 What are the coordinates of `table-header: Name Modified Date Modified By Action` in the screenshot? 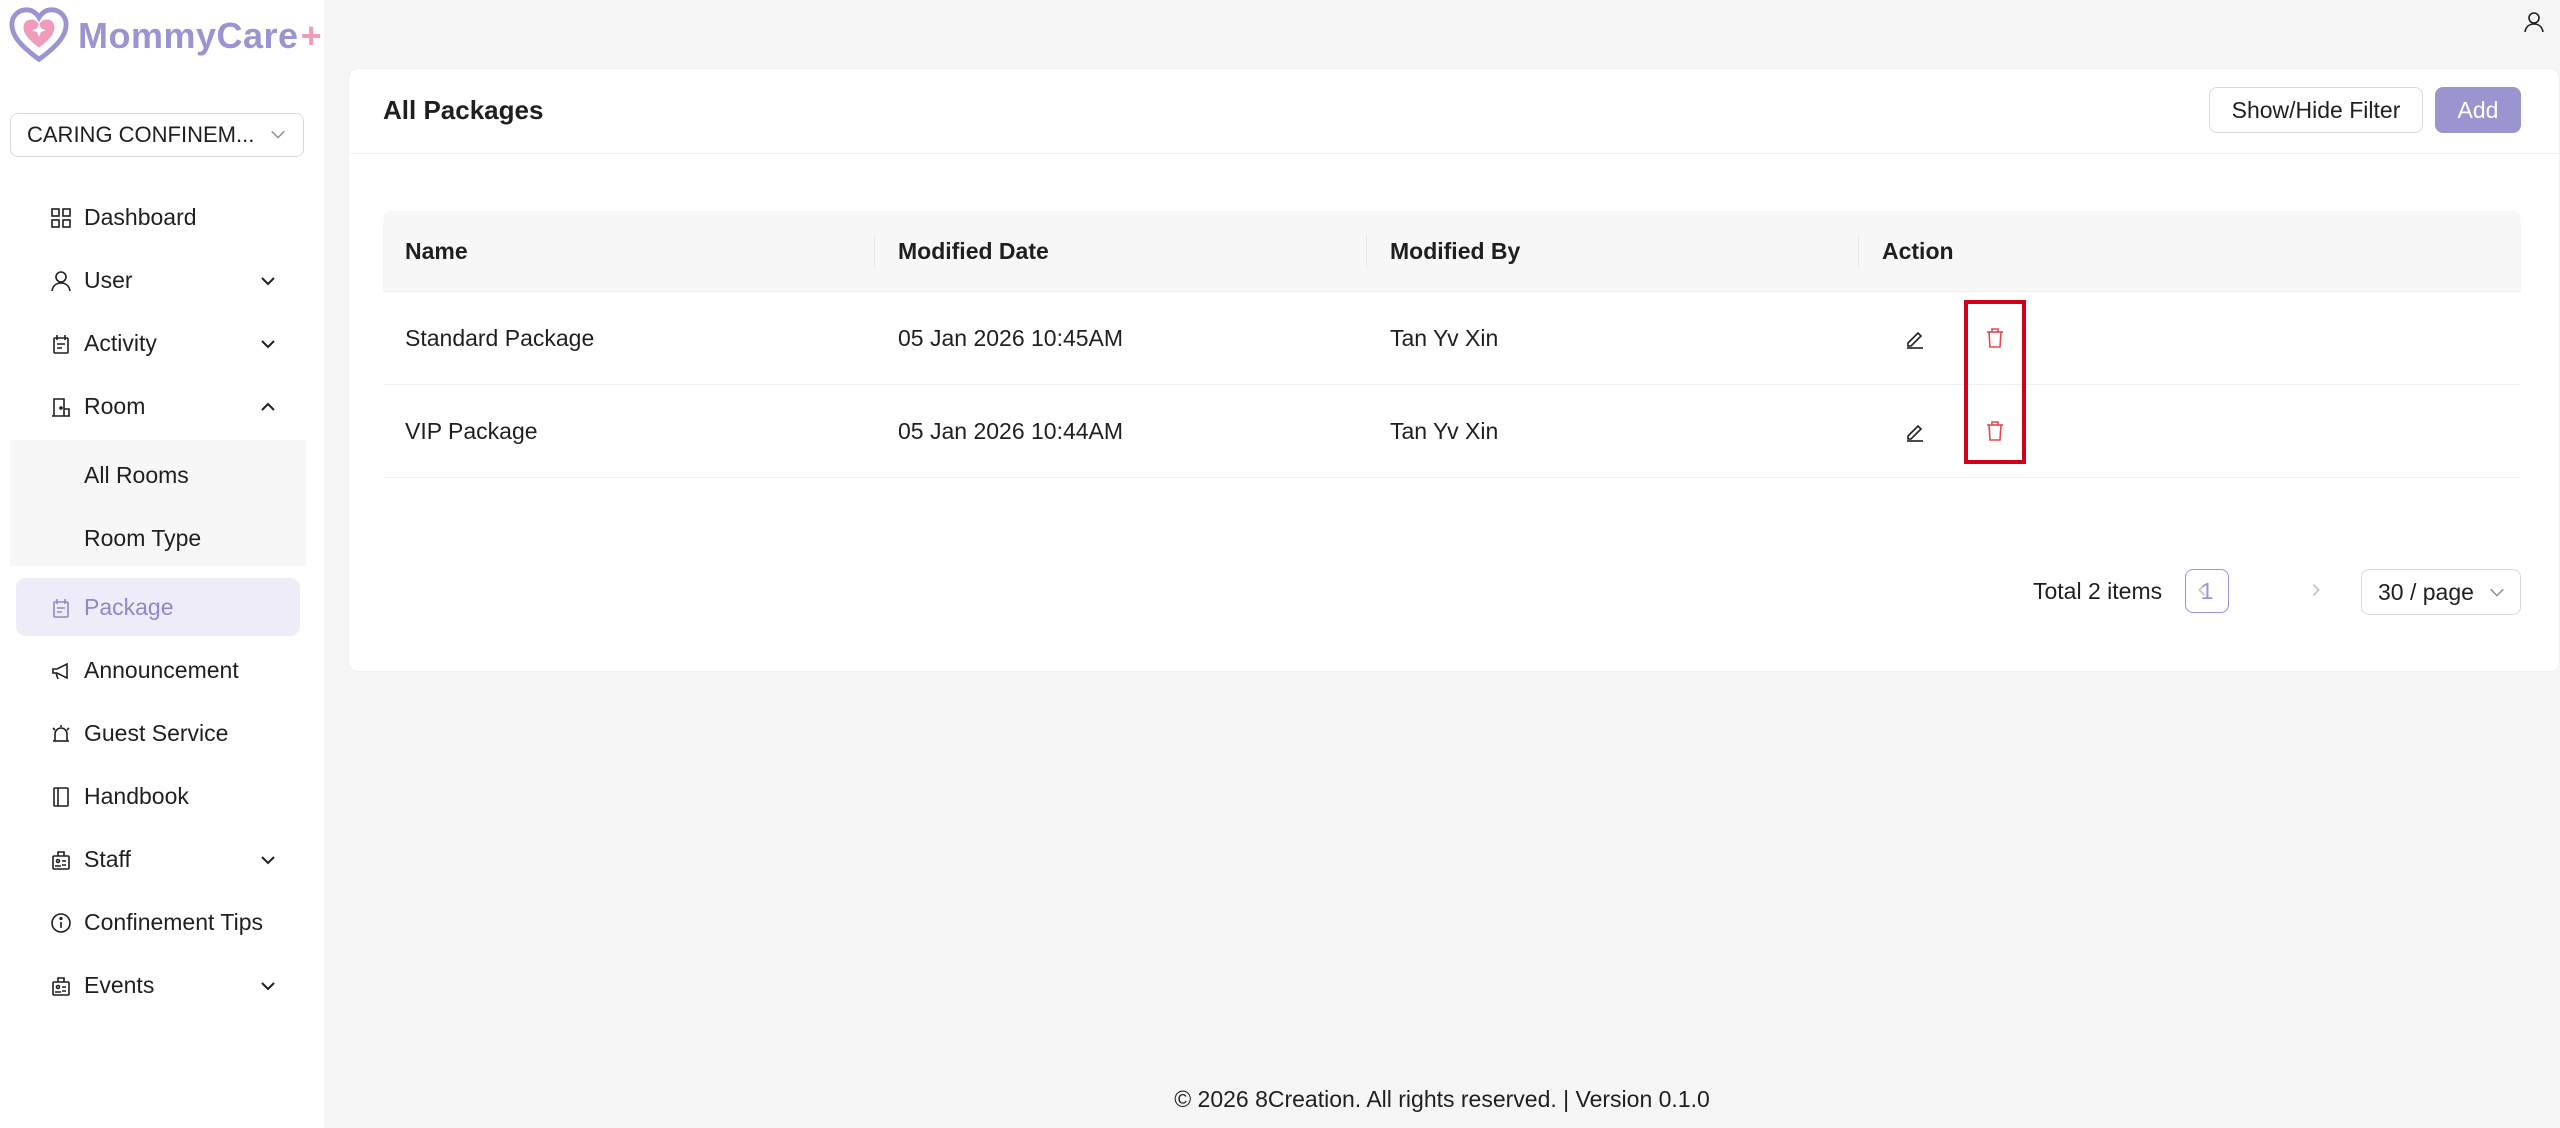 It's located at (1452, 251).